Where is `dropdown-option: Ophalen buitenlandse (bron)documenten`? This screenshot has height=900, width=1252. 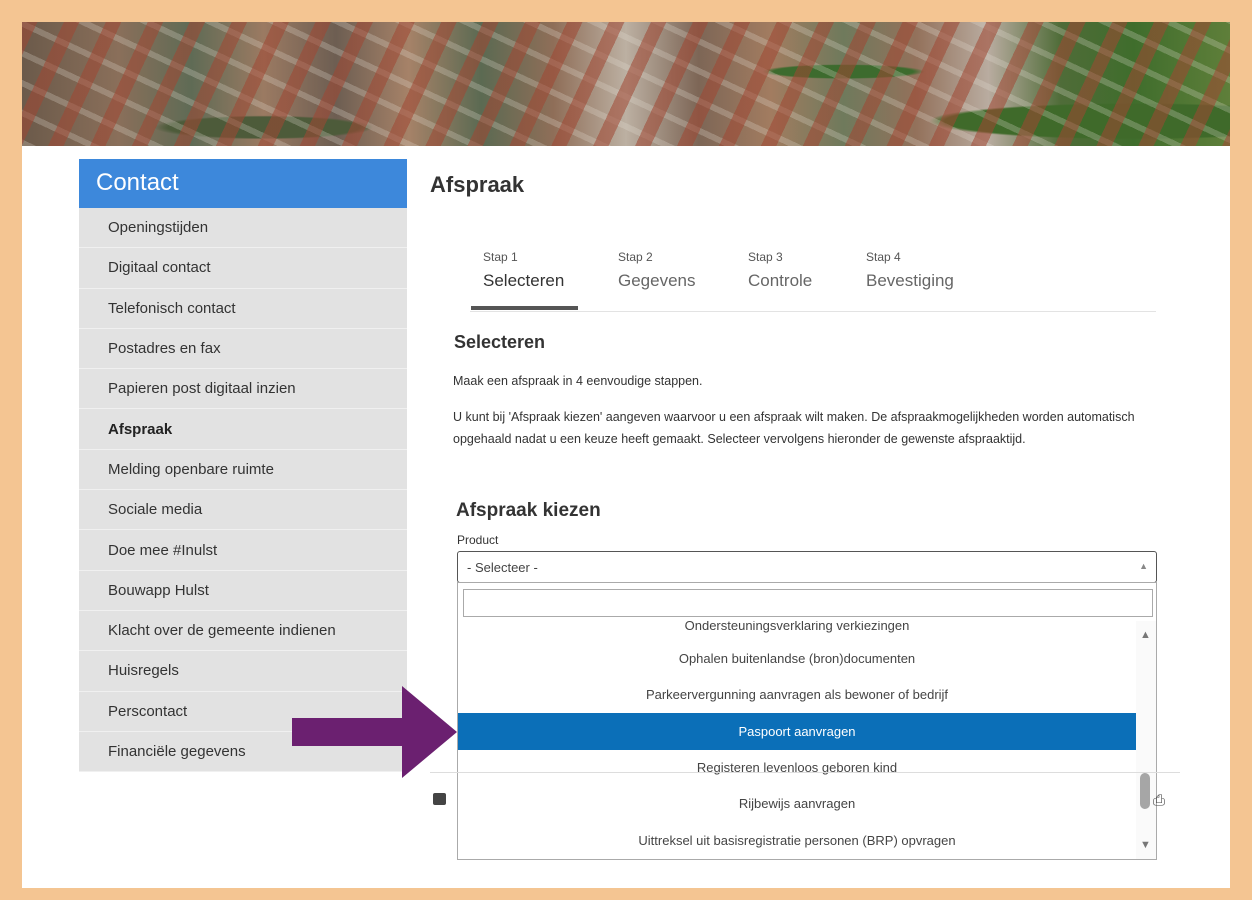 dropdown-option: Ophalen buitenlandse (bron)documenten is located at coordinates (797, 658).